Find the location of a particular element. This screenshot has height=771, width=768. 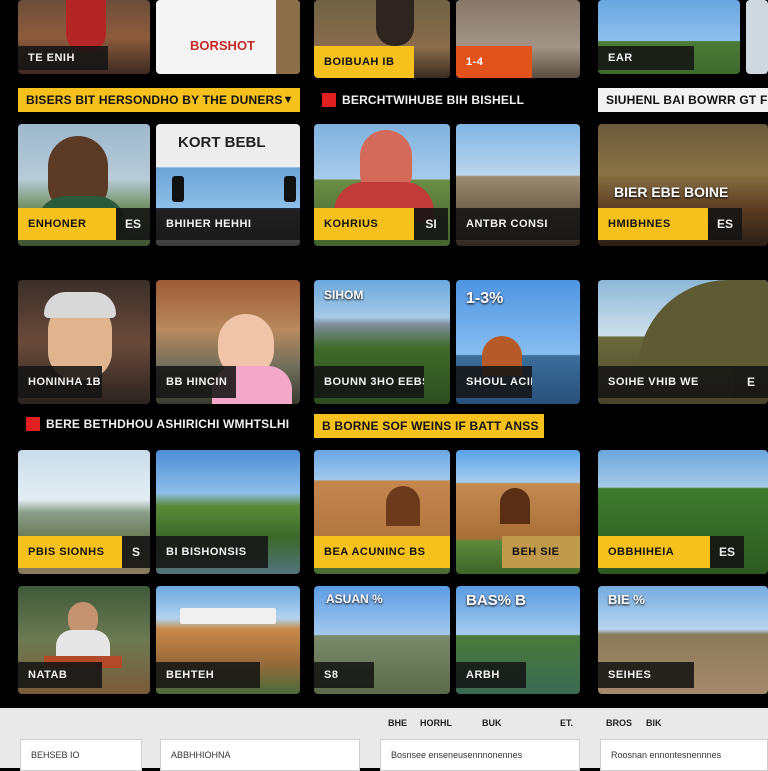

tile-caption: BEHTEH is located at coordinates (208, 675).